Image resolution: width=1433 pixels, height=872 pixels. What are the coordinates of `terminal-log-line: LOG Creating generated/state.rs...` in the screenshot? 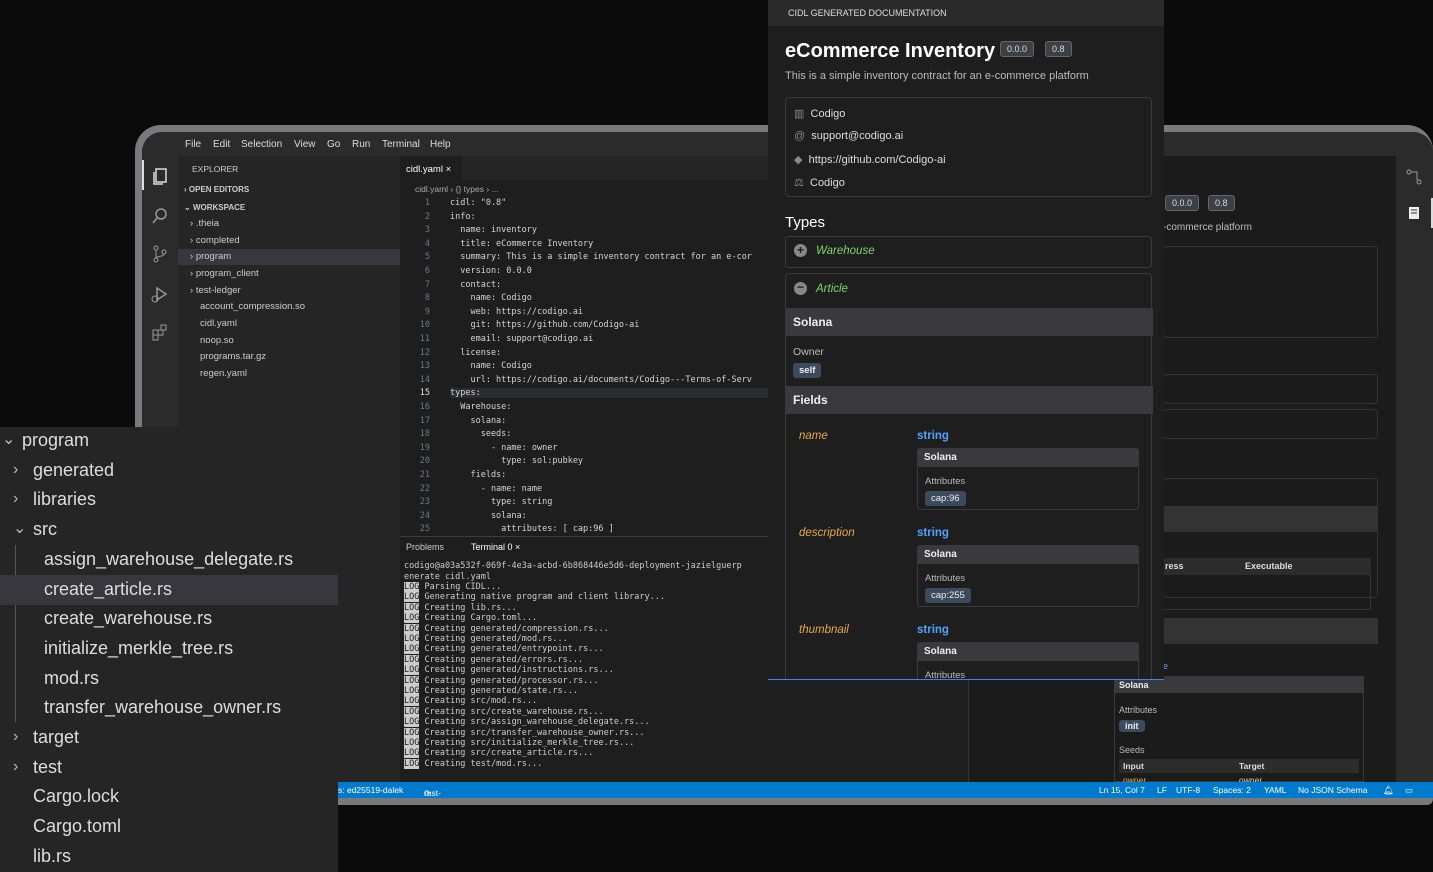 It's located at (491, 691).